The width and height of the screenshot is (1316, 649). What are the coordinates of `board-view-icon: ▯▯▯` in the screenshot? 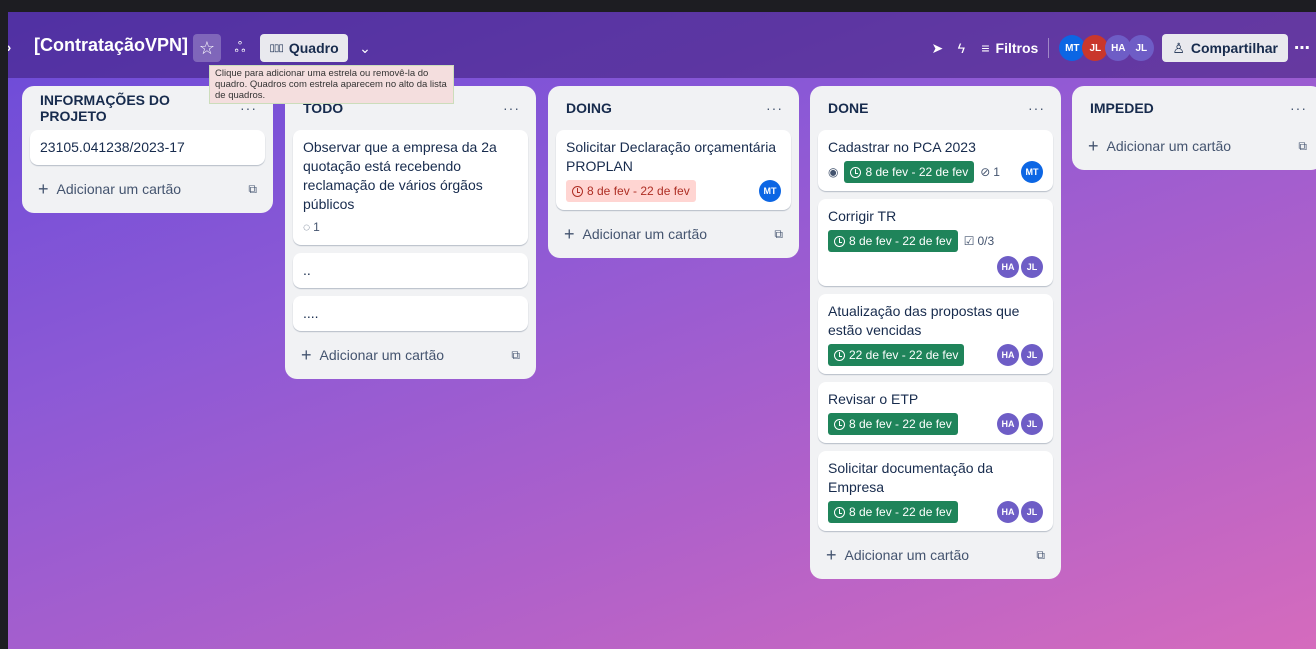 It's located at (276, 48).